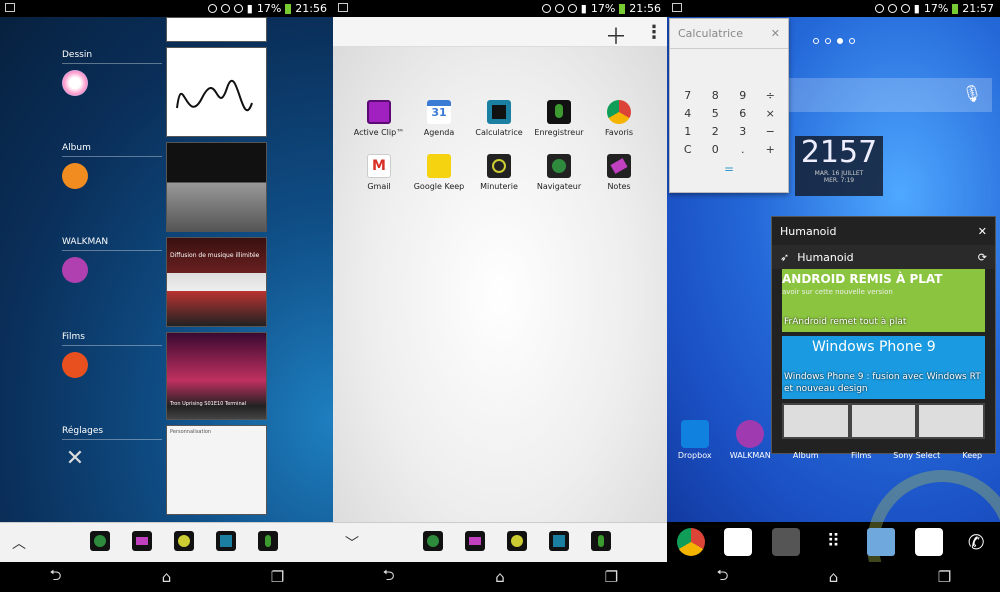 This screenshot has width=1000, height=592. I want to click on walkman-icon, so click(75, 270).